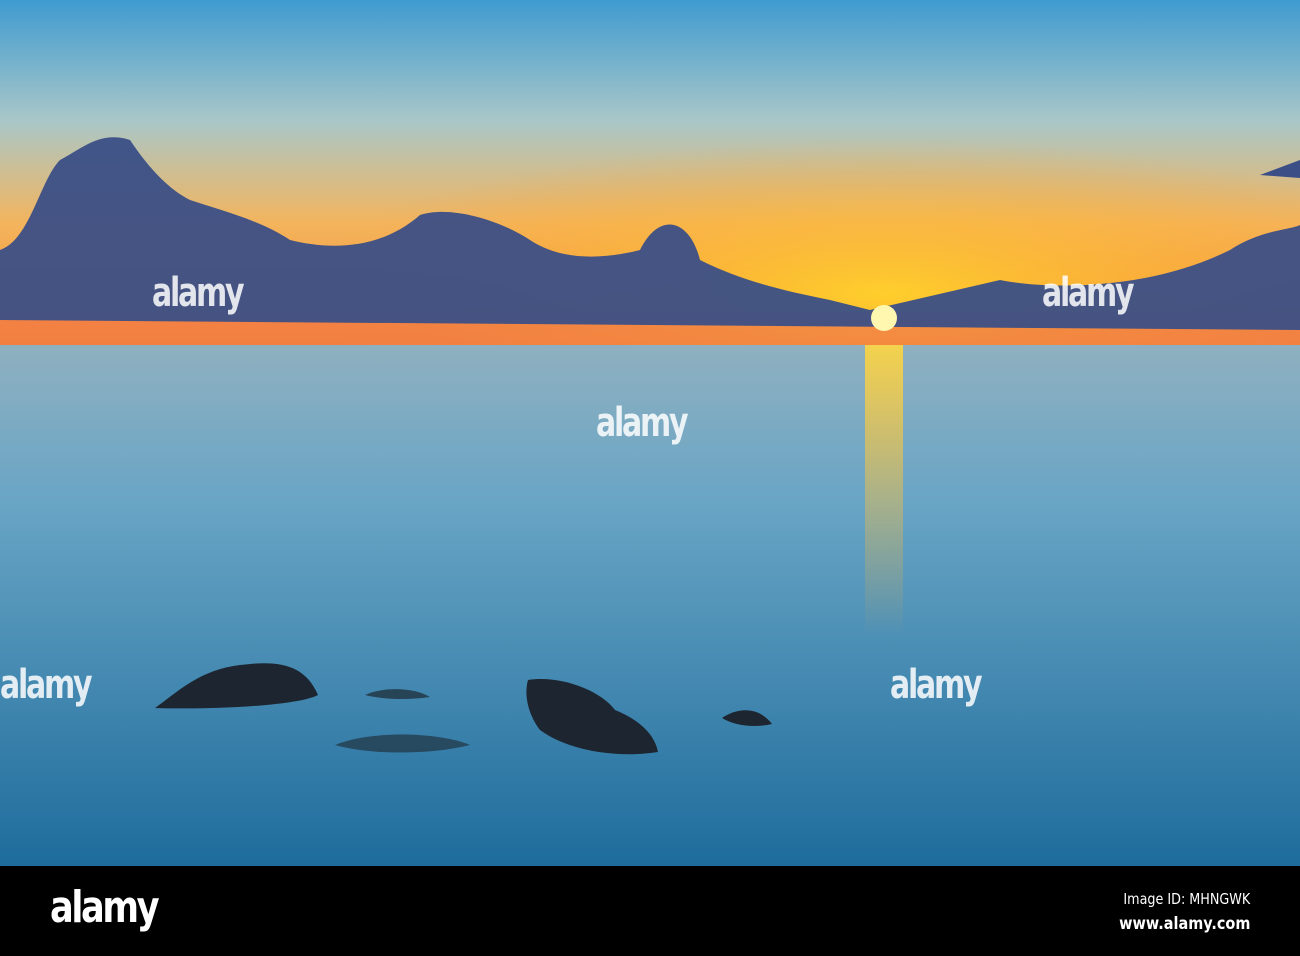 The height and width of the screenshot is (956, 1300). Describe the element at coordinates (884, 318) in the screenshot. I see `sun` at that location.